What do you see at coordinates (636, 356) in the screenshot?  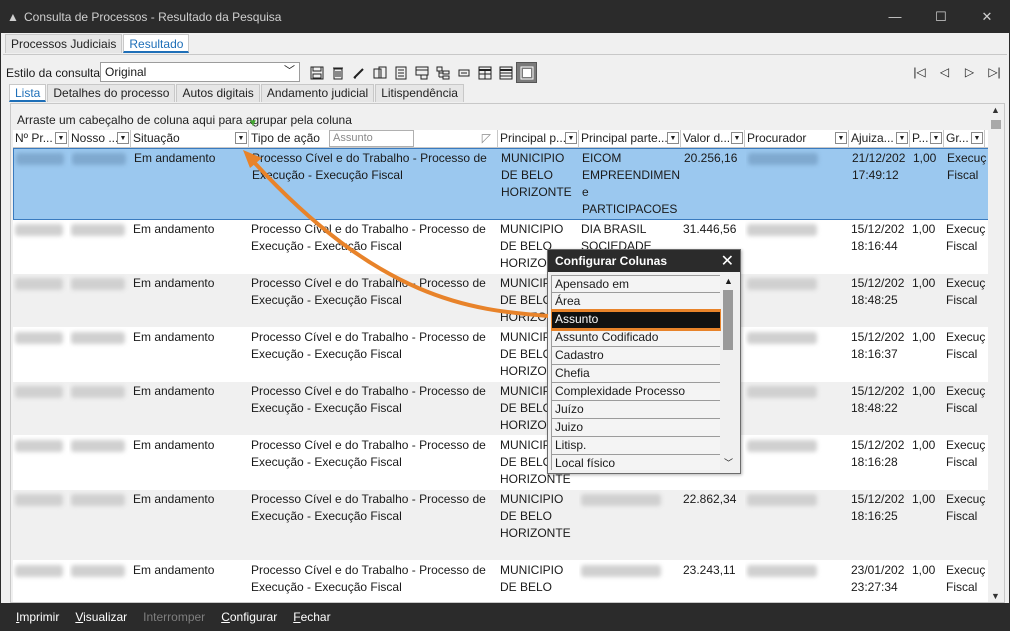 I see `column-option: Cadastro` at bounding box center [636, 356].